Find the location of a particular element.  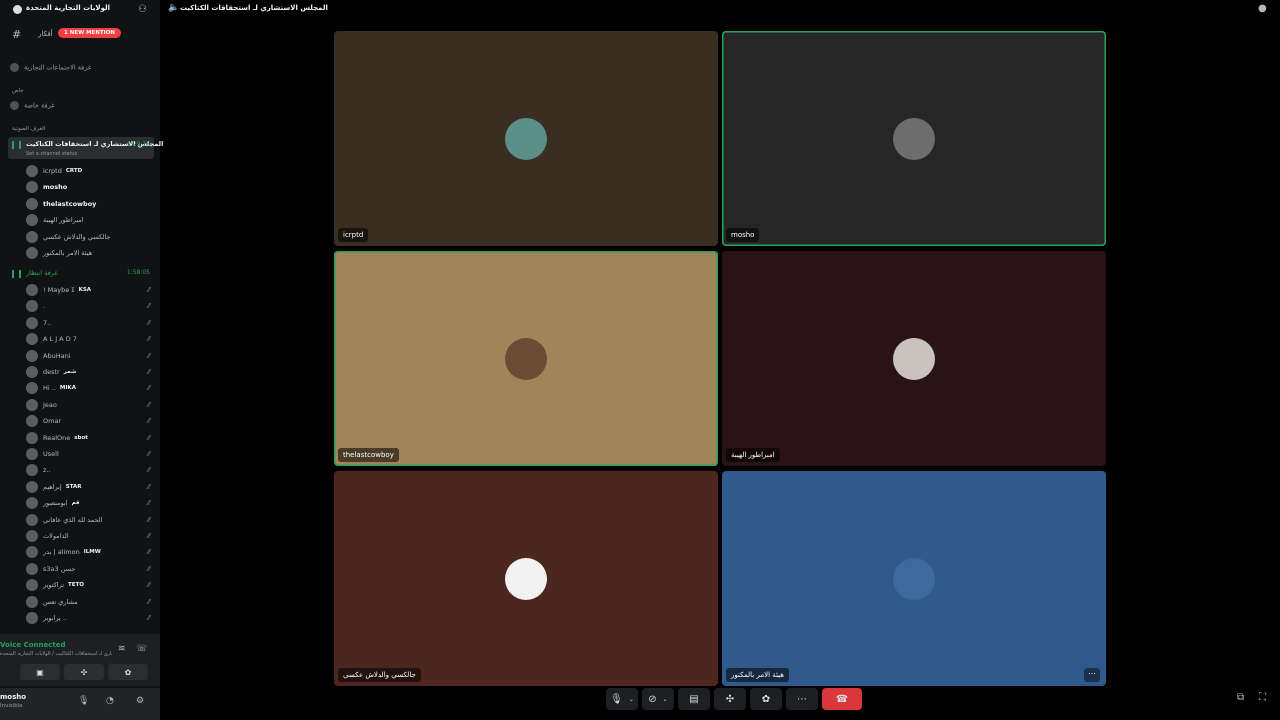

voice-member: RealOne sbot ⁄⁄ is located at coordinates (90, 438).